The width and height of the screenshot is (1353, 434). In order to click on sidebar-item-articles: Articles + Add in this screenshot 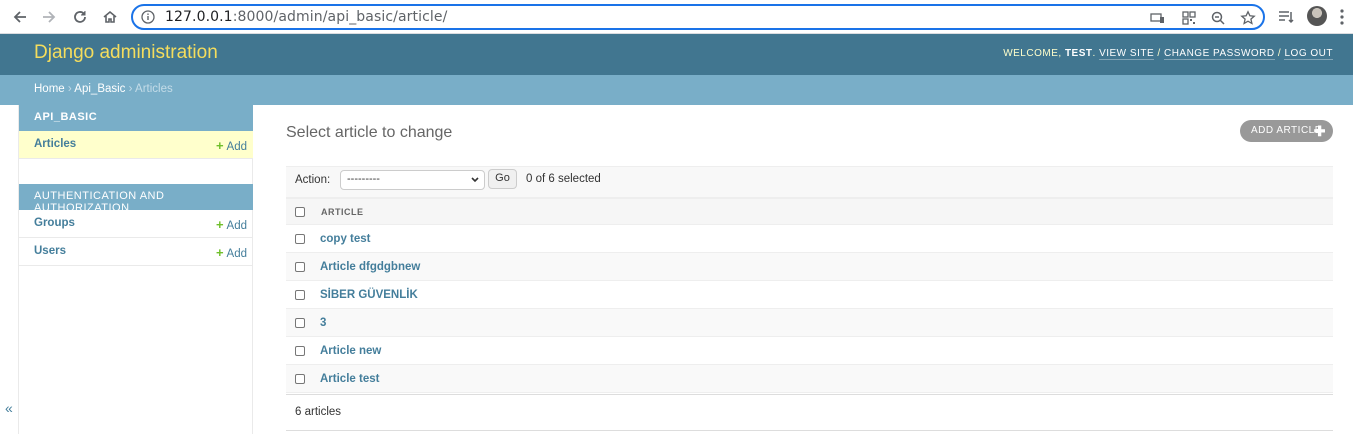, I will do `click(136, 145)`.